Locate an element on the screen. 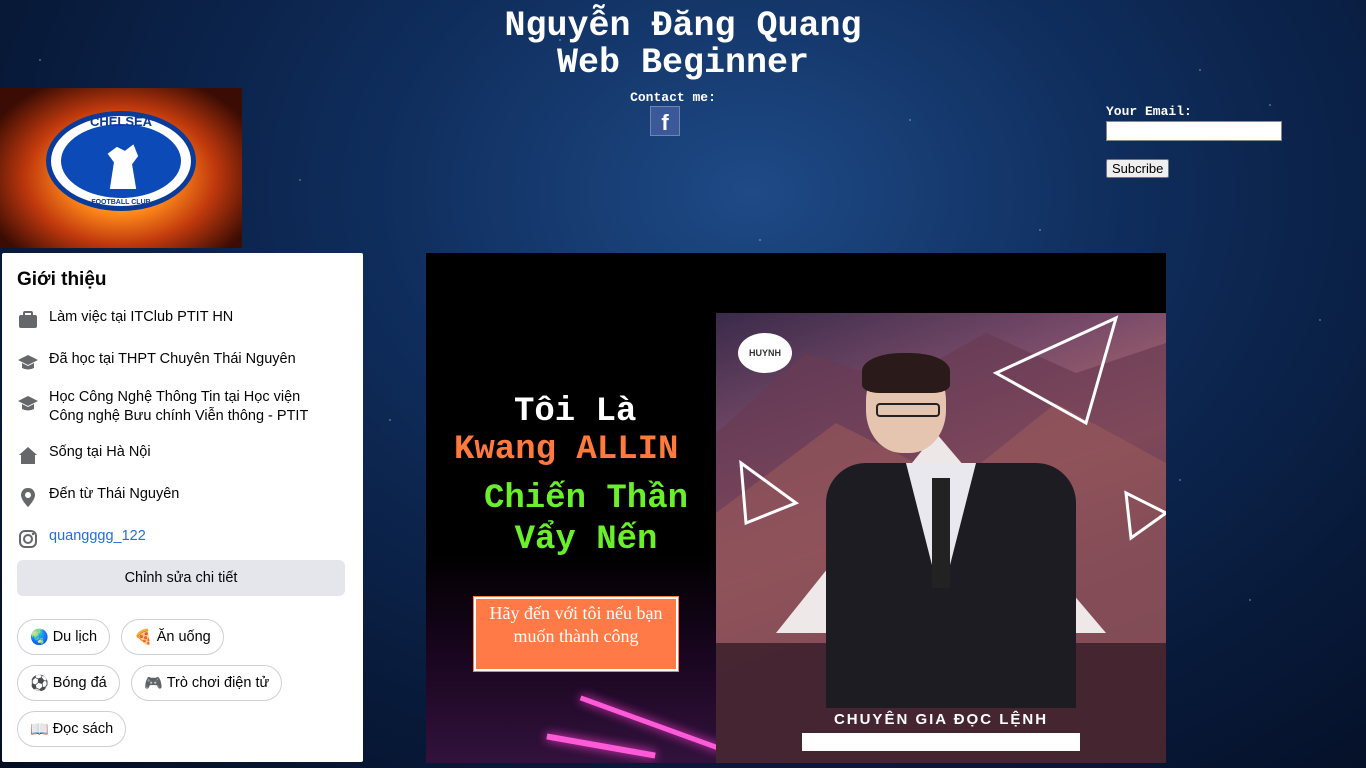 This screenshot has width=1366, height=768. intro-item-text: Đã học tại THPT Chuyên Thái Nguyên is located at coordinates (172, 359).